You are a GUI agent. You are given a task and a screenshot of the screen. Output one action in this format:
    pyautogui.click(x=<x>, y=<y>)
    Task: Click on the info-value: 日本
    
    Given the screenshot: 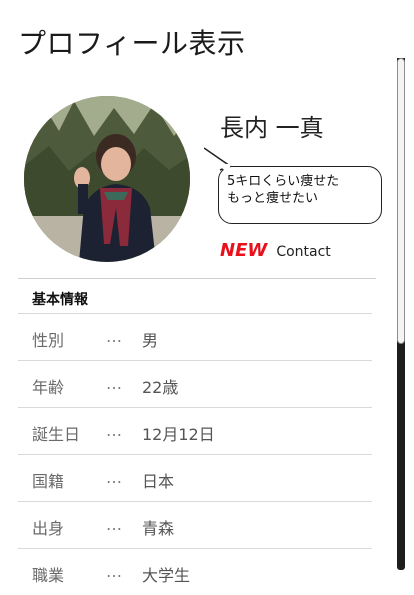 What is the action you would take?
    pyautogui.click(x=158, y=481)
    